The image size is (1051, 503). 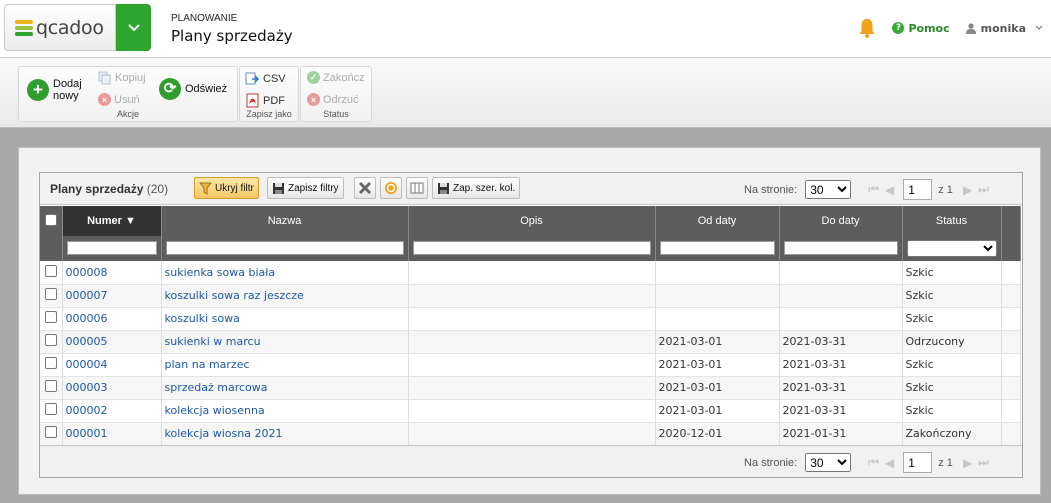 I want to click on table-row: 000007 koszulki sowa raz jeszcze Szkic, so click(x=530, y=296).